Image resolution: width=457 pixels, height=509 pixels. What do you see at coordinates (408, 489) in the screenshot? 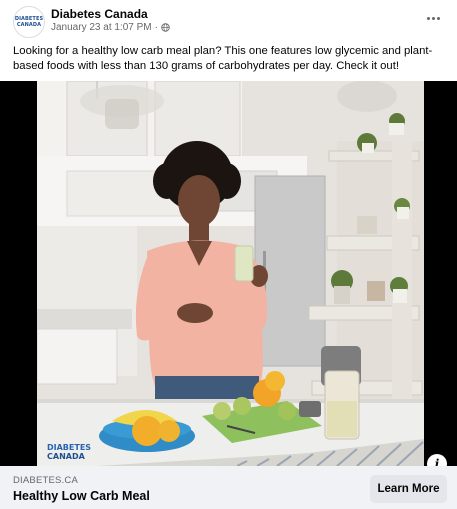
I see `learn-more-button: Learn More` at bounding box center [408, 489].